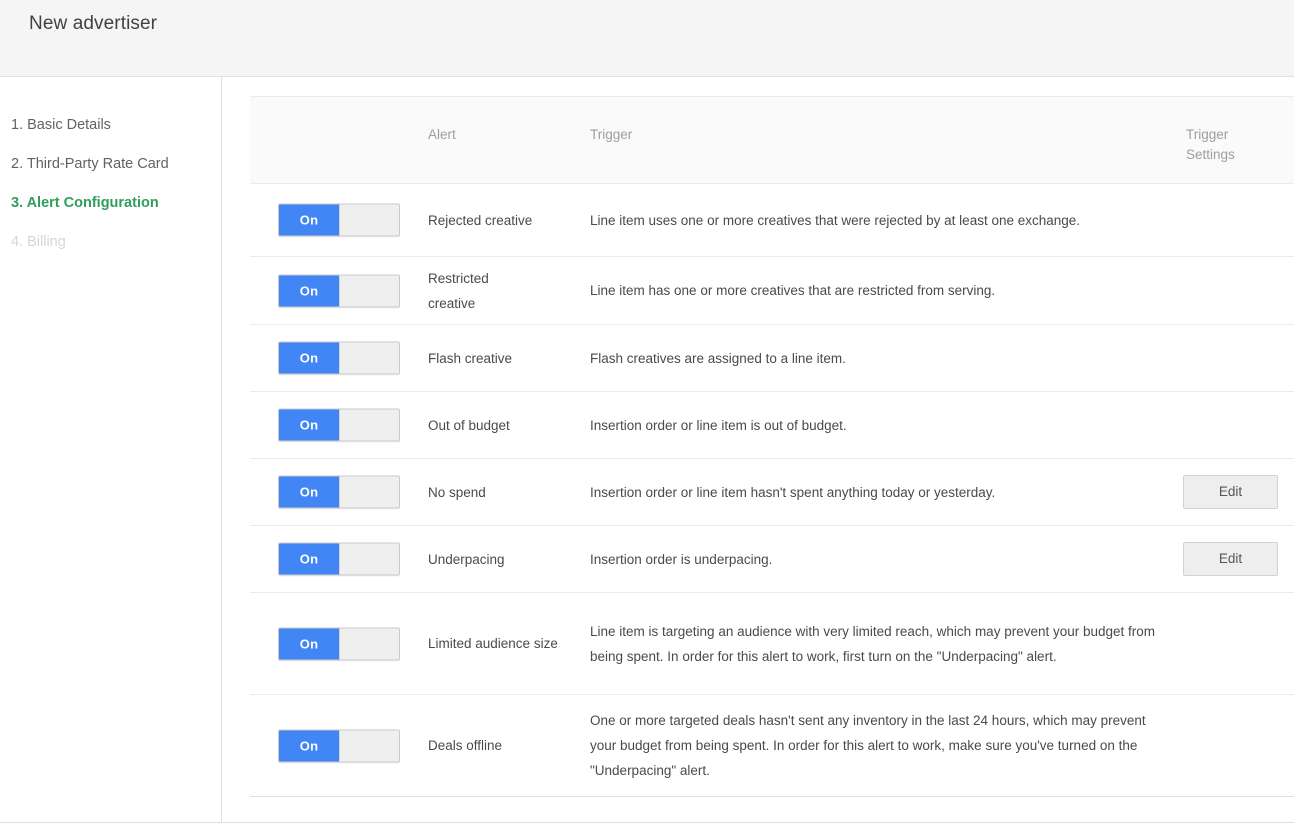 The height and width of the screenshot is (830, 1294). I want to click on sidebar-item-billing: 4. Billing, so click(38, 242).